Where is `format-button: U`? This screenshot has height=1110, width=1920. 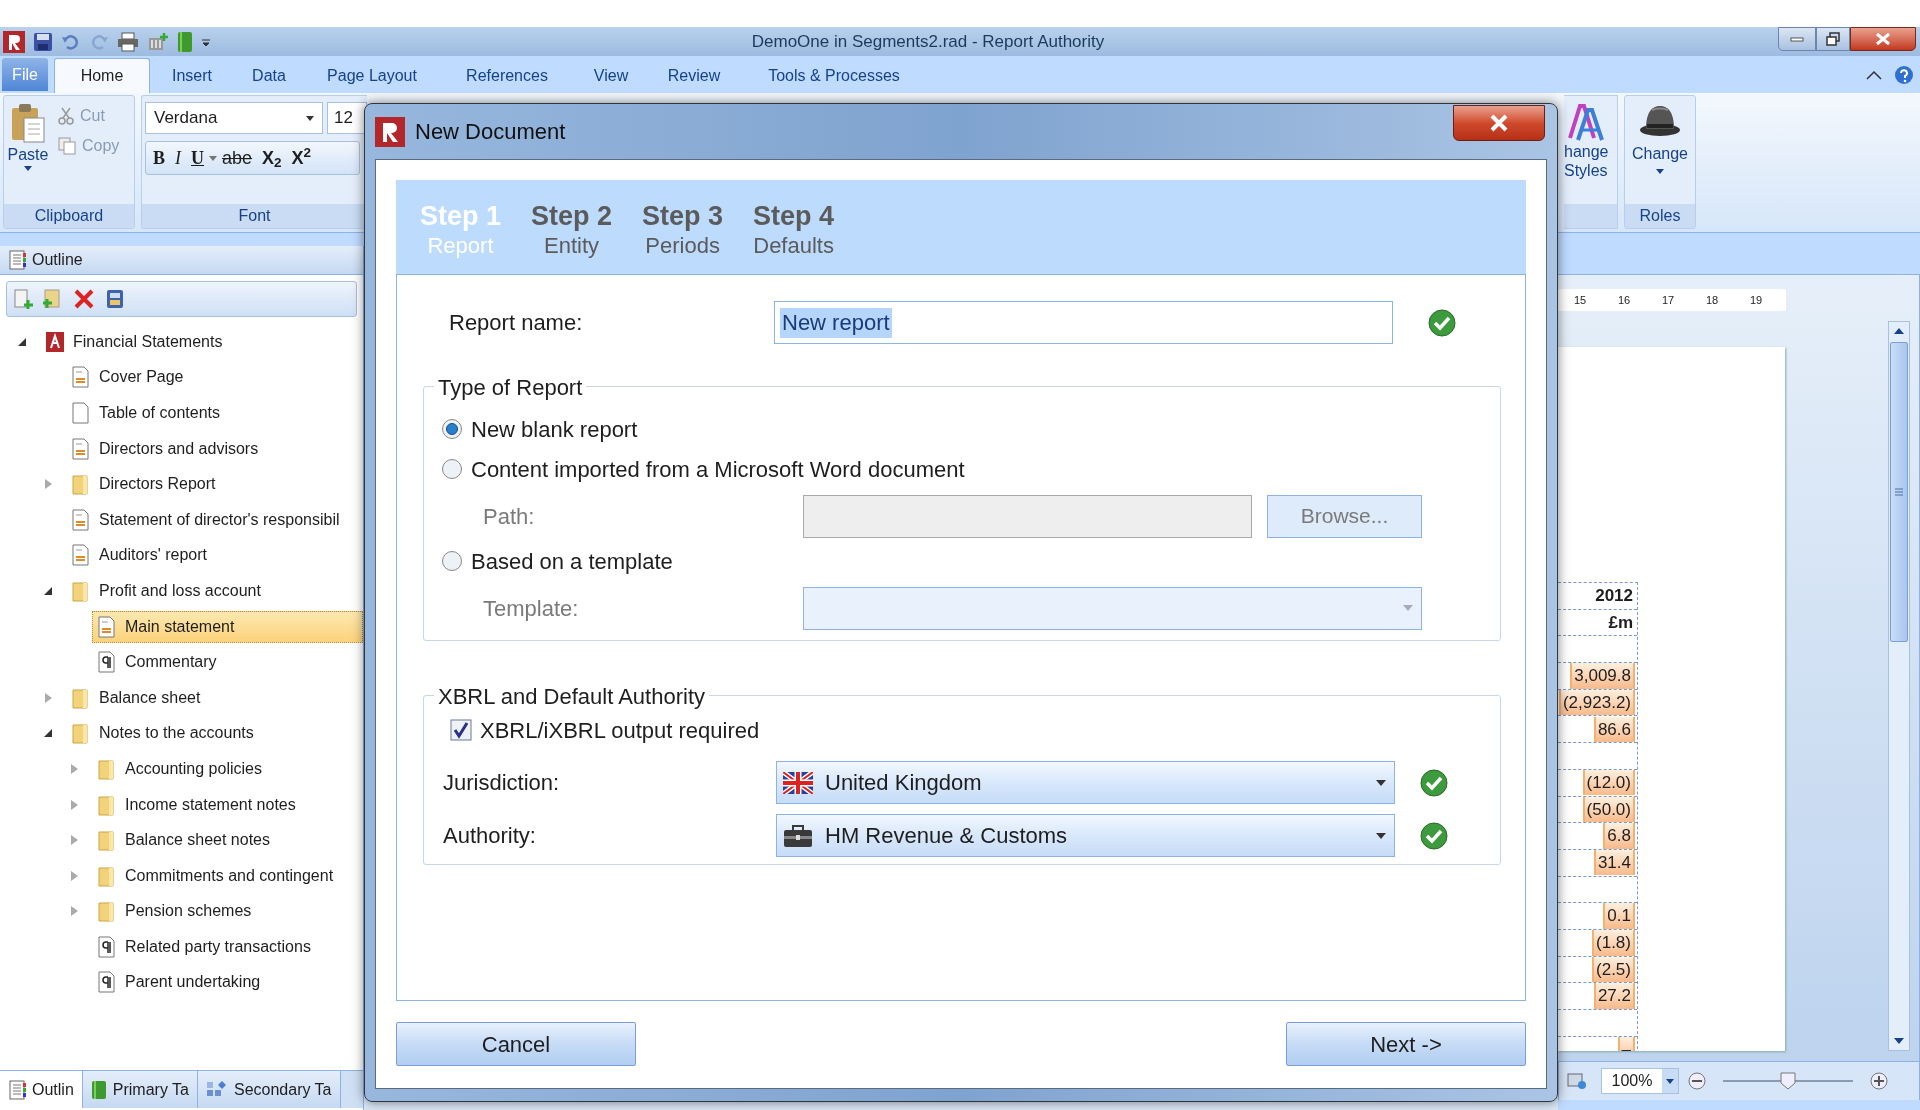 format-button: U is located at coordinates (197, 158).